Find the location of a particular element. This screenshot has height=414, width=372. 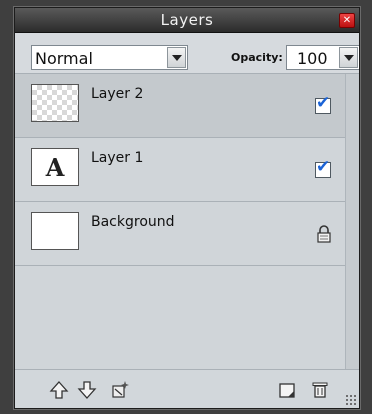

layer-row-background: Background is located at coordinates (180, 234).